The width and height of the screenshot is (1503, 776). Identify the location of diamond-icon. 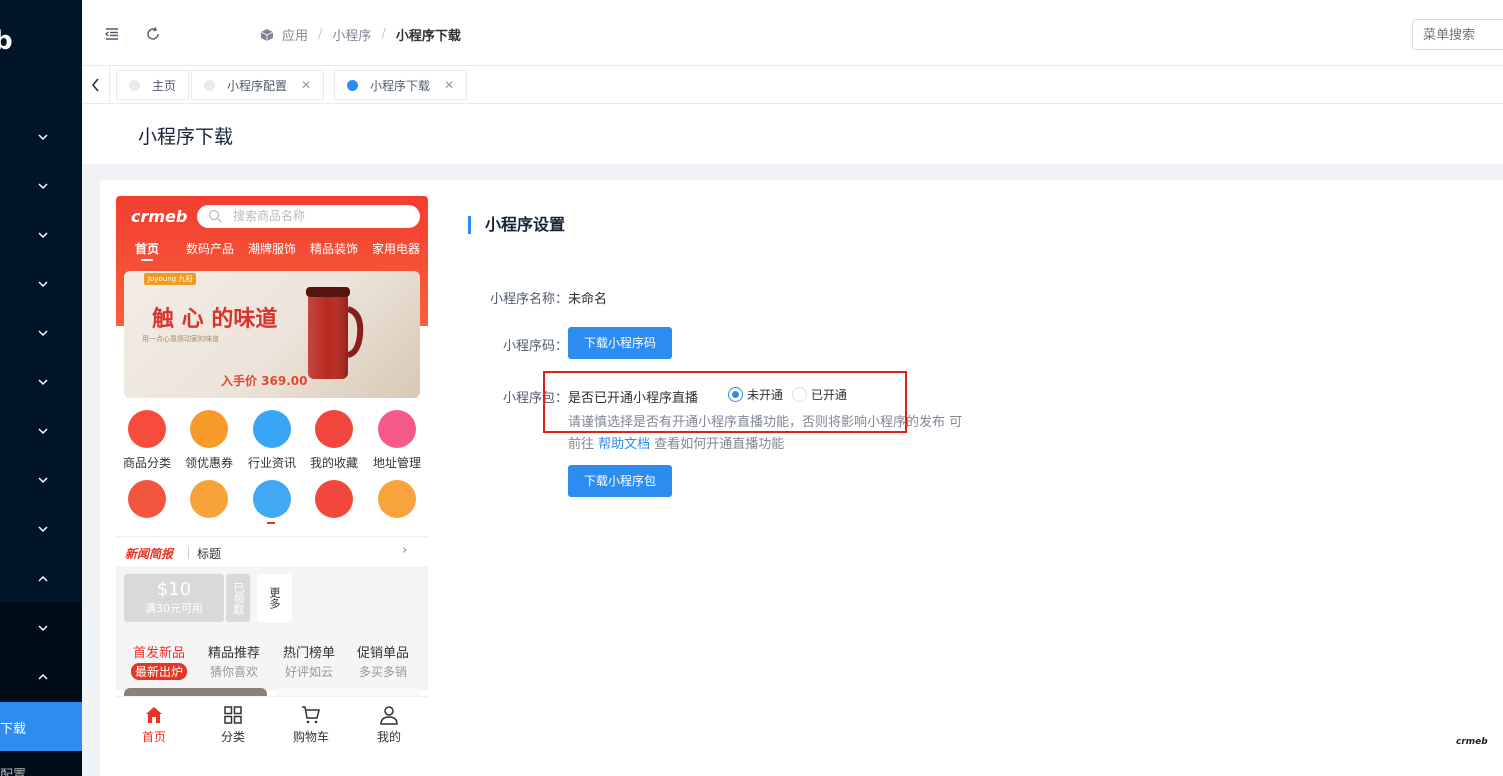
(334, 499).